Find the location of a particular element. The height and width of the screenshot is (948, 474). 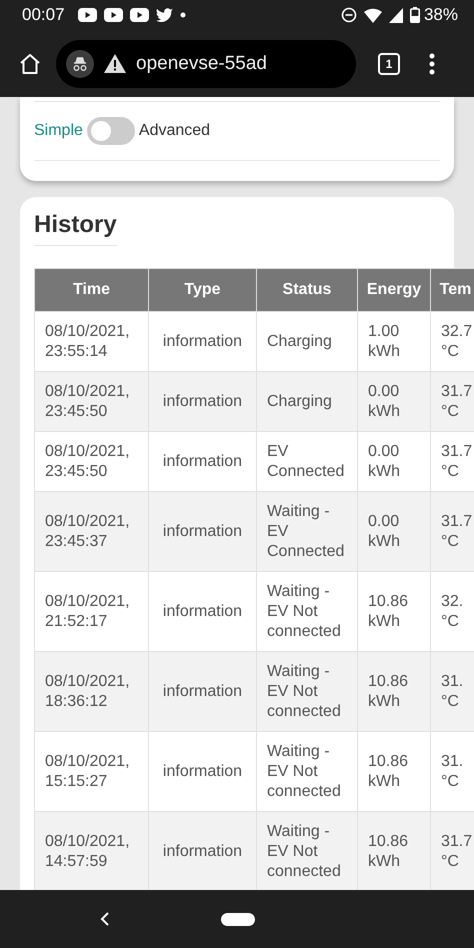

warning-icon is located at coordinates (115, 63).